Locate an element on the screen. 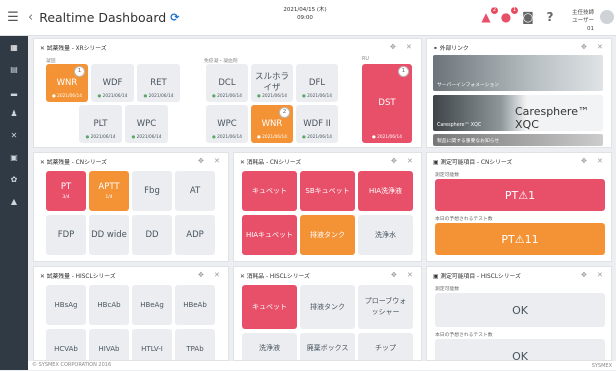  sidebar-document-icon: ▣ is located at coordinates (14, 157).